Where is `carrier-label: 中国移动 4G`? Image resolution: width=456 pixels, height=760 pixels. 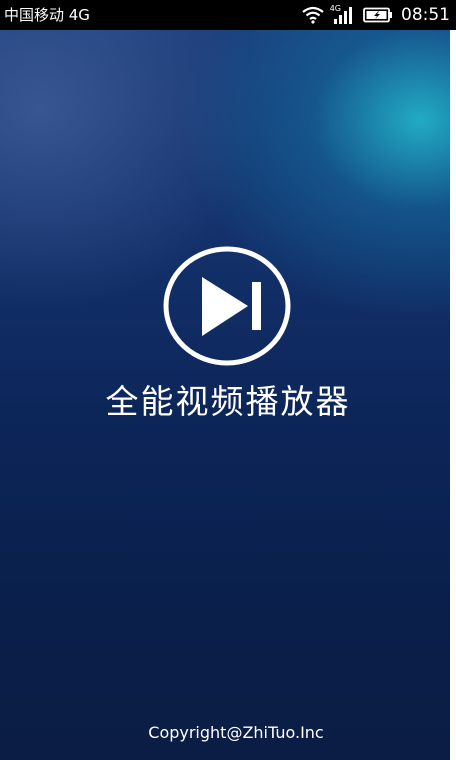
carrier-label: 中国移动 4G is located at coordinates (47, 15).